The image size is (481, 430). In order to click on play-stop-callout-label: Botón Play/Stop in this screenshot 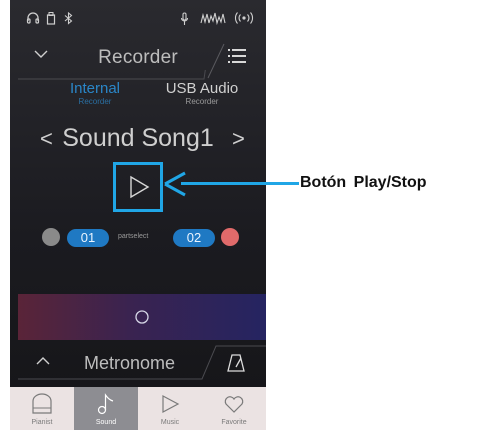, I will do `click(363, 182)`.